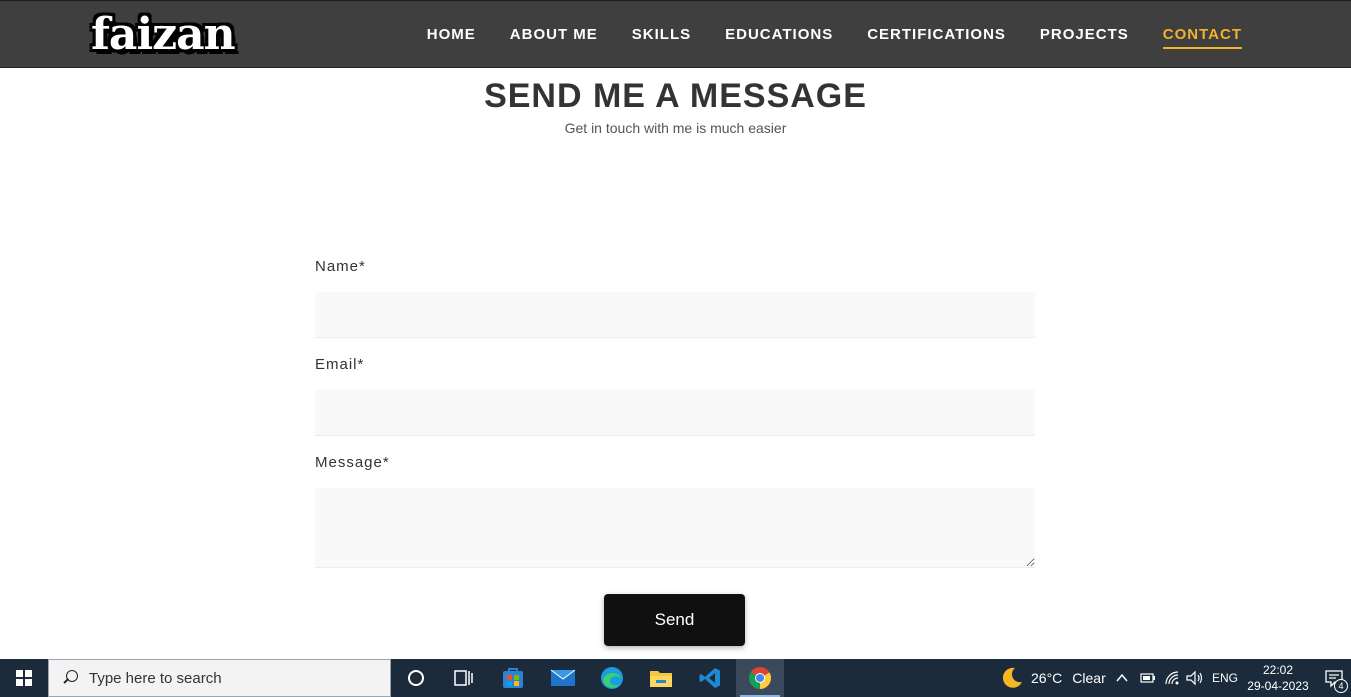 The image size is (1351, 697). I want to click on message-group: Message*, so click(675, 511).